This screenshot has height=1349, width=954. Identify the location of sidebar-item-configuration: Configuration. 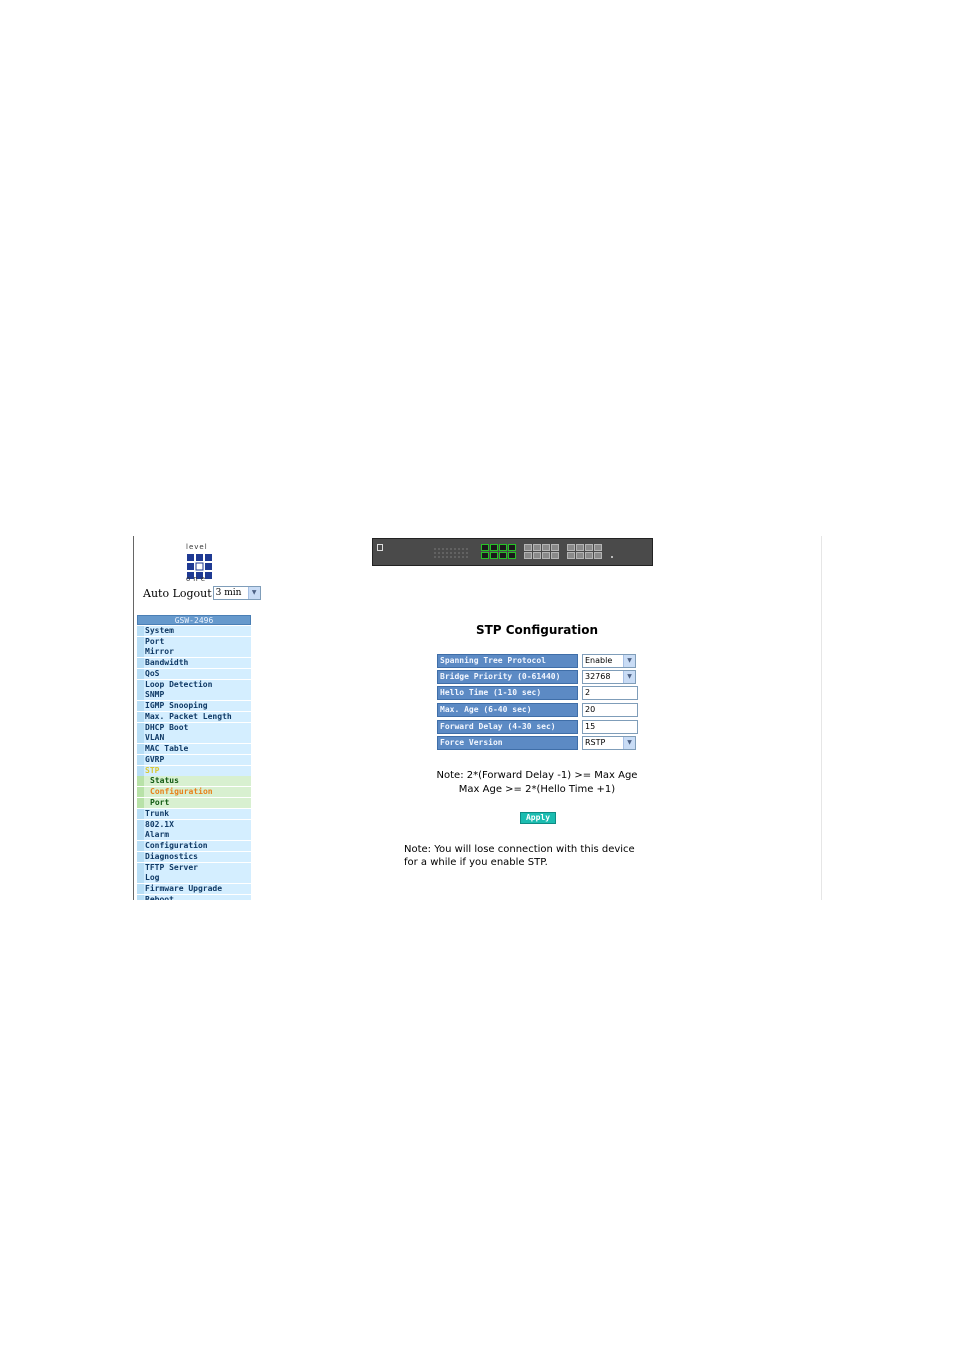
(194, 846).